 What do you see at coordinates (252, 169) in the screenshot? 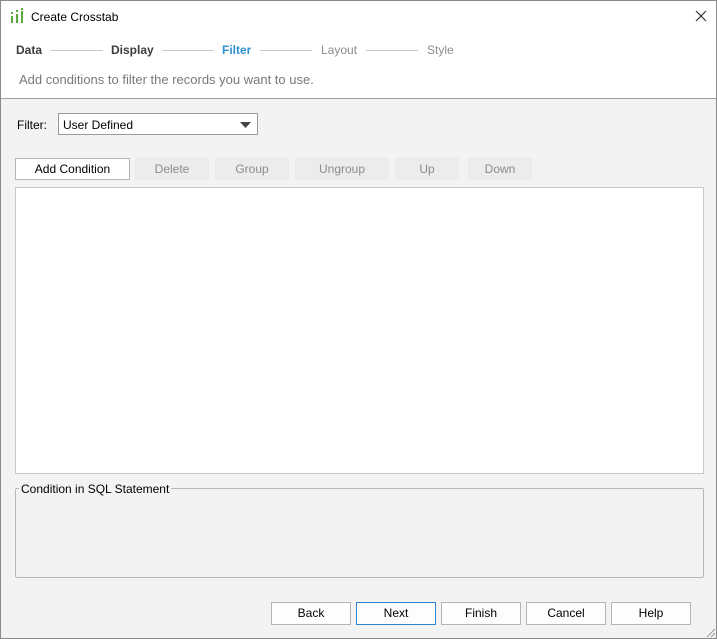
I see `group-button: Group` at bounding box center [252, 169].